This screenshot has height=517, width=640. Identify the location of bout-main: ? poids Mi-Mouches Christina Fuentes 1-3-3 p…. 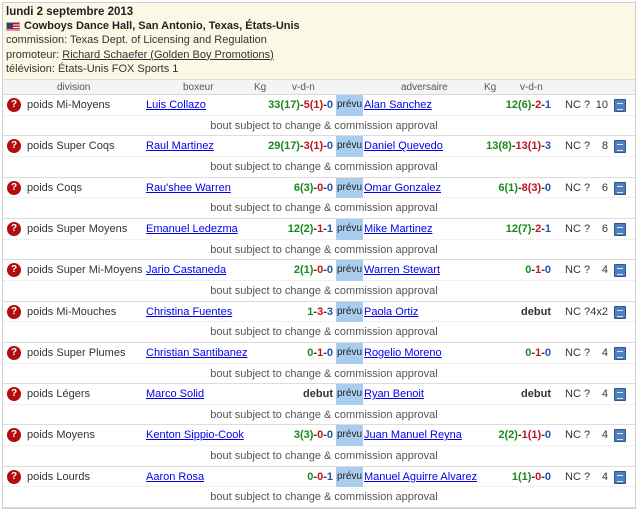
(319, 312).